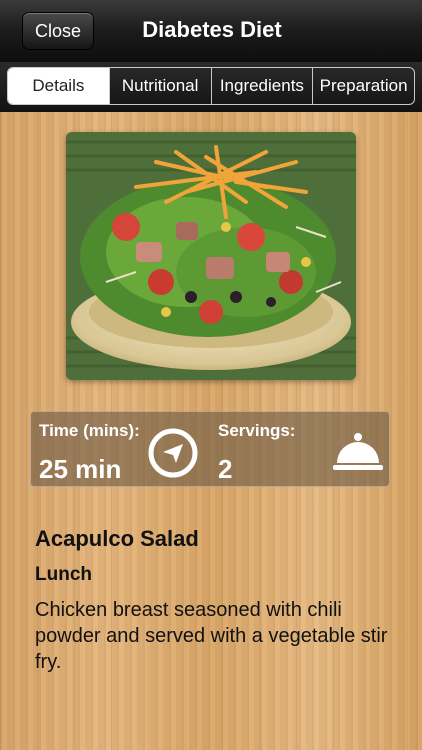  Describe the element at coordinates (173, 453) in the screenshot. I see `compass-icon` at that location.